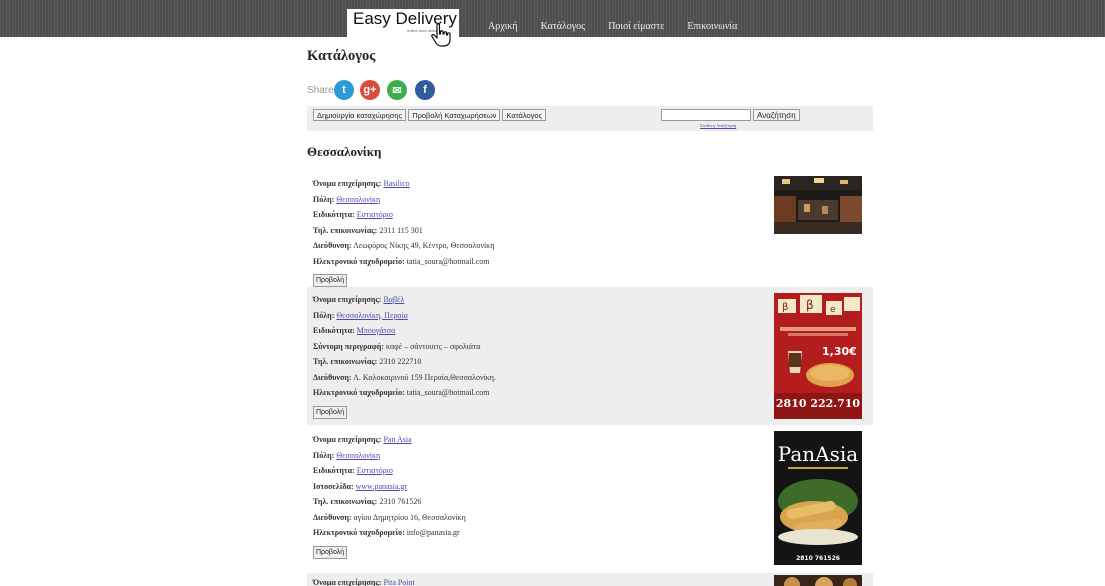  What do you see at coordinates (818, 558) in the screenshot?
I see `flyer-phone: 2810 761526` at bounding box center [818, 558].